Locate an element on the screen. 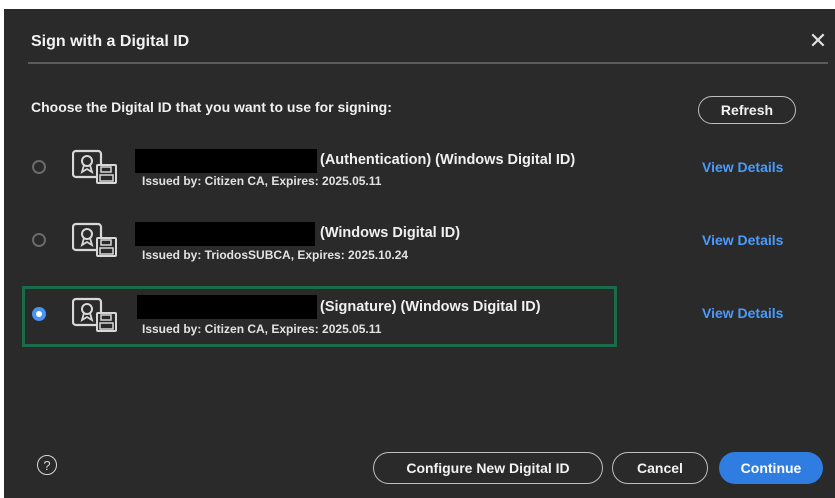 This screenshot has width=835, height=498. close-icon: ✕ is located at coordinates (818, 41).